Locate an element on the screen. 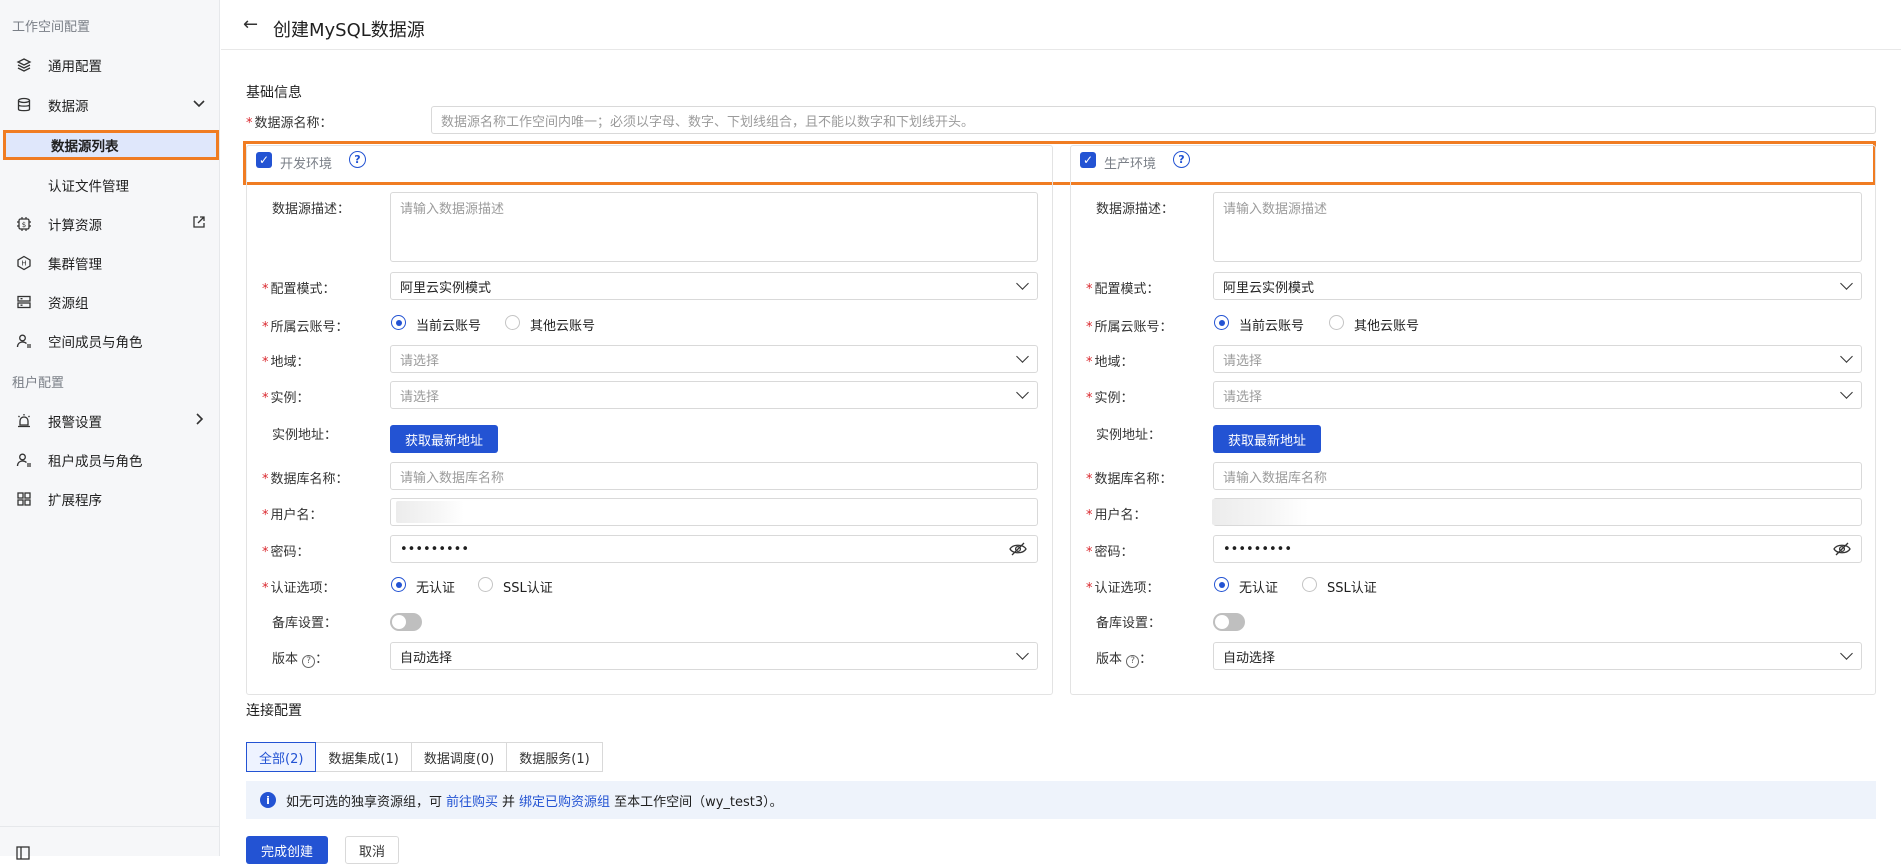  prod-account-current-label: 当前云账号 is located at coordinates (1272, 326).